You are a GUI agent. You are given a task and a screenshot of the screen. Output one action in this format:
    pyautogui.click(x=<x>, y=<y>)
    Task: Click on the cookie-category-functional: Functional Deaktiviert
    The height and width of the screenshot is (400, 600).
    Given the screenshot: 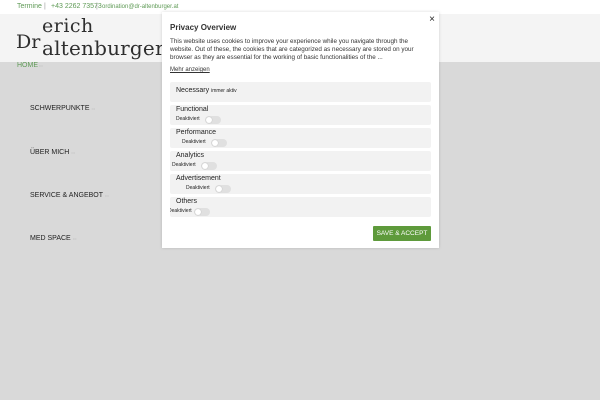 What is the action you would take?
    pyautogui.click(x=300, y=115)
    